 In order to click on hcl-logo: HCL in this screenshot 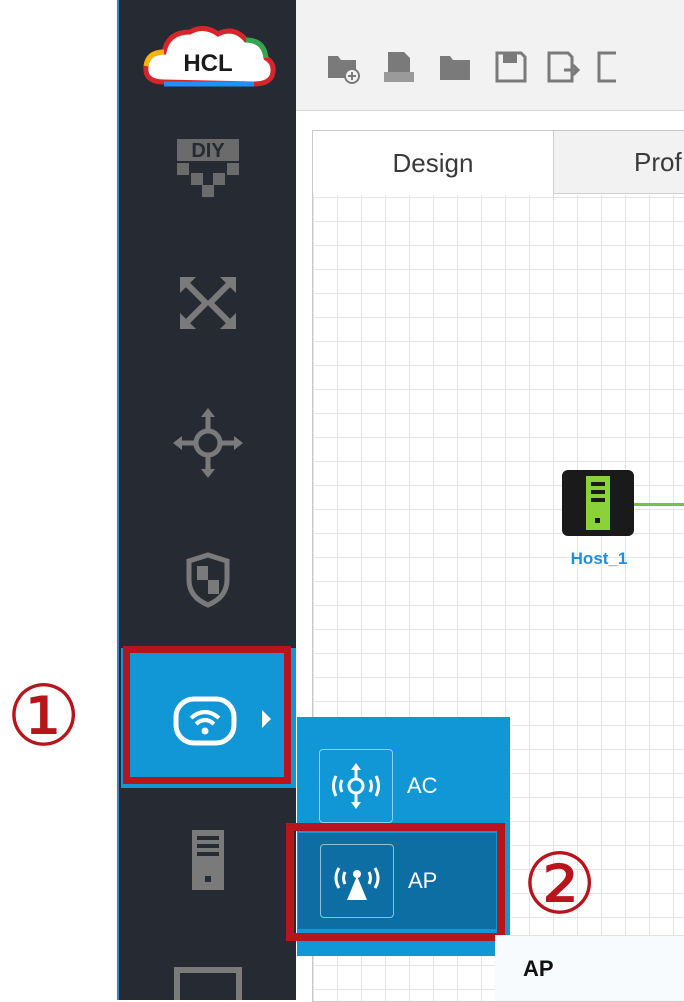, I will do `click(207, 60)`.